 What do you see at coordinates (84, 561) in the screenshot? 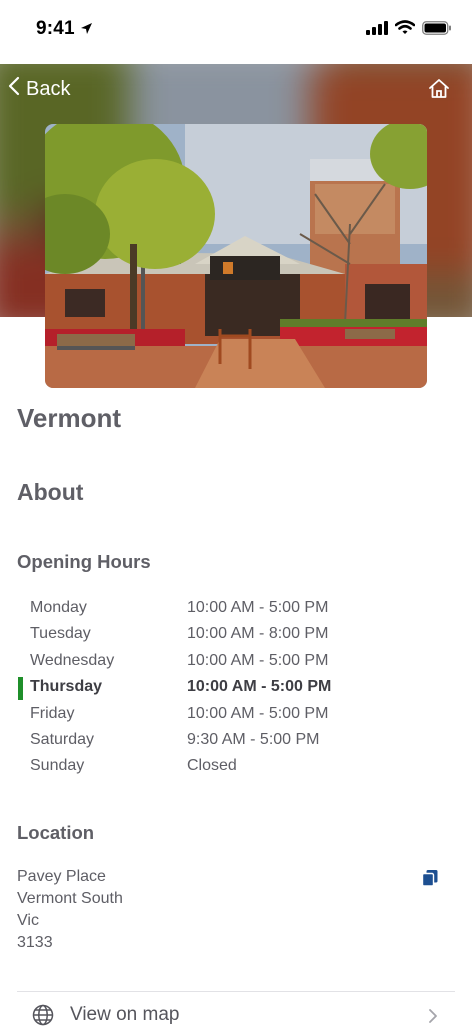
I see `opening-hours-heading: Opening Hours` at bounding box center [84, 561].